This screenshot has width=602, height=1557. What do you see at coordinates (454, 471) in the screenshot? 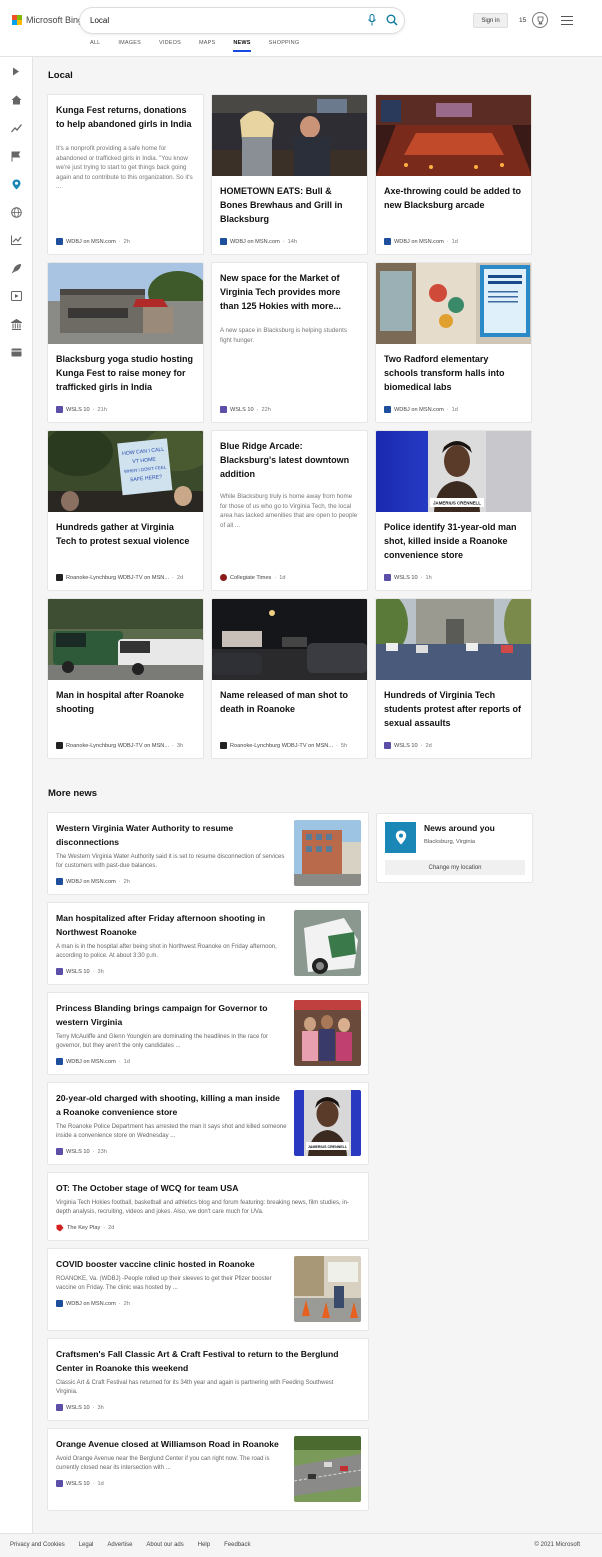
I see `mugshot-image: JAMERIUS CRENNELL` at bounding box center [454, 471].